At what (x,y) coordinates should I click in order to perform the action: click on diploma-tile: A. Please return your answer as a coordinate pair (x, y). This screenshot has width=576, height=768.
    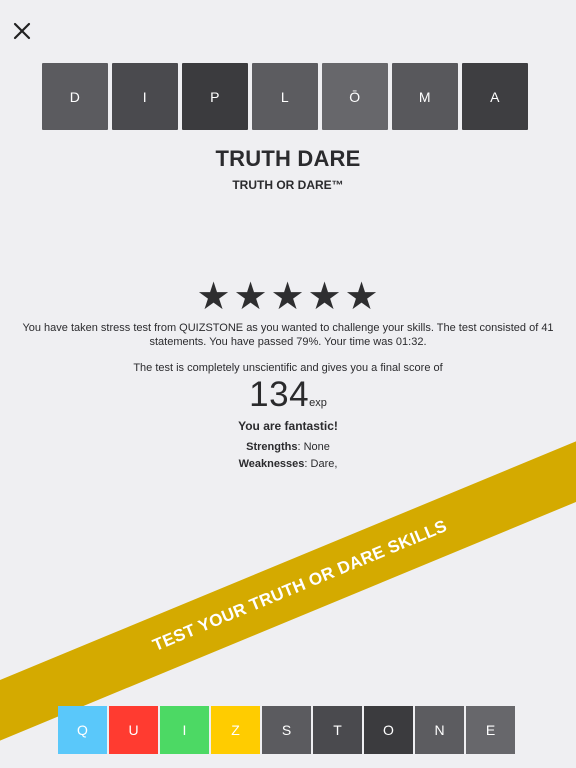
    Looking at the image, I should click on (495, 96).